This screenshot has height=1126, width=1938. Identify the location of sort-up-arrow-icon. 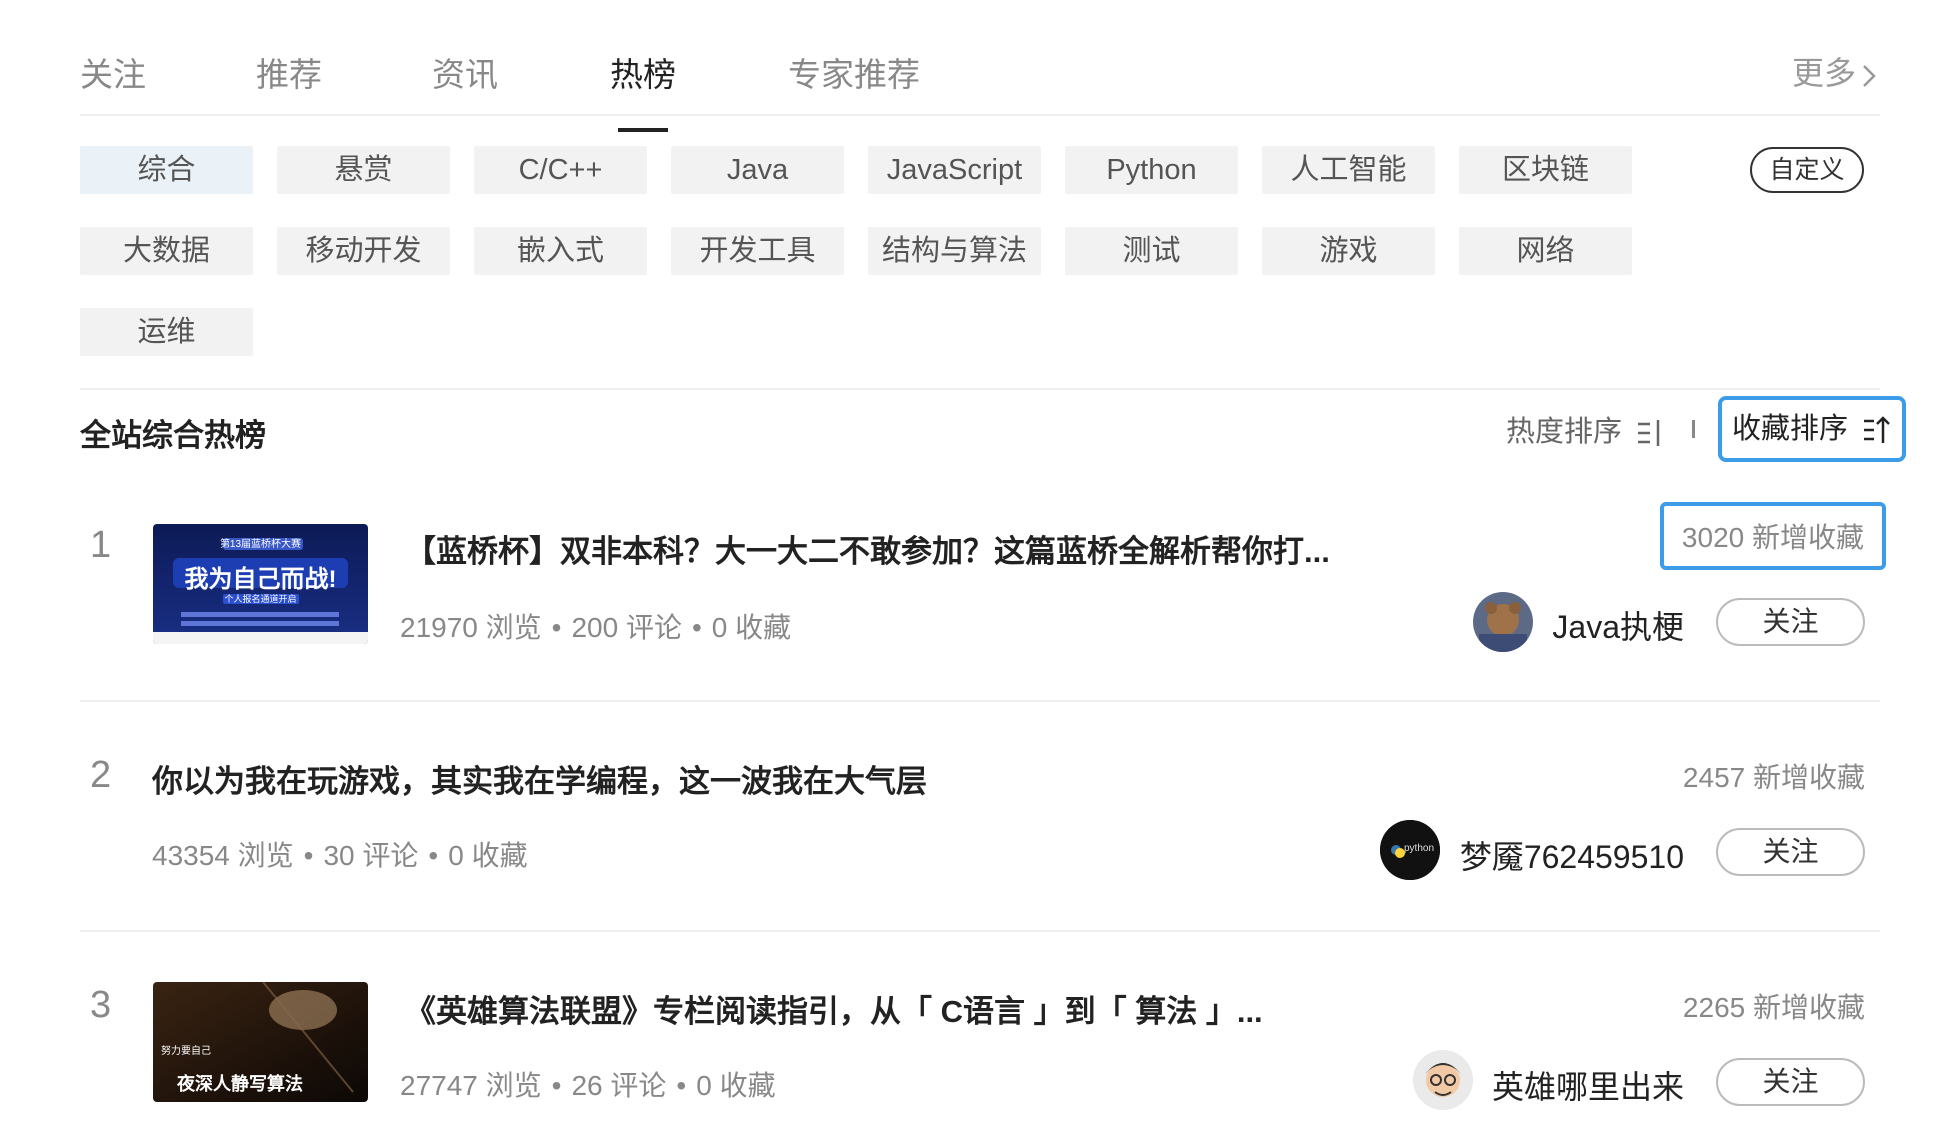
(1877, 430).